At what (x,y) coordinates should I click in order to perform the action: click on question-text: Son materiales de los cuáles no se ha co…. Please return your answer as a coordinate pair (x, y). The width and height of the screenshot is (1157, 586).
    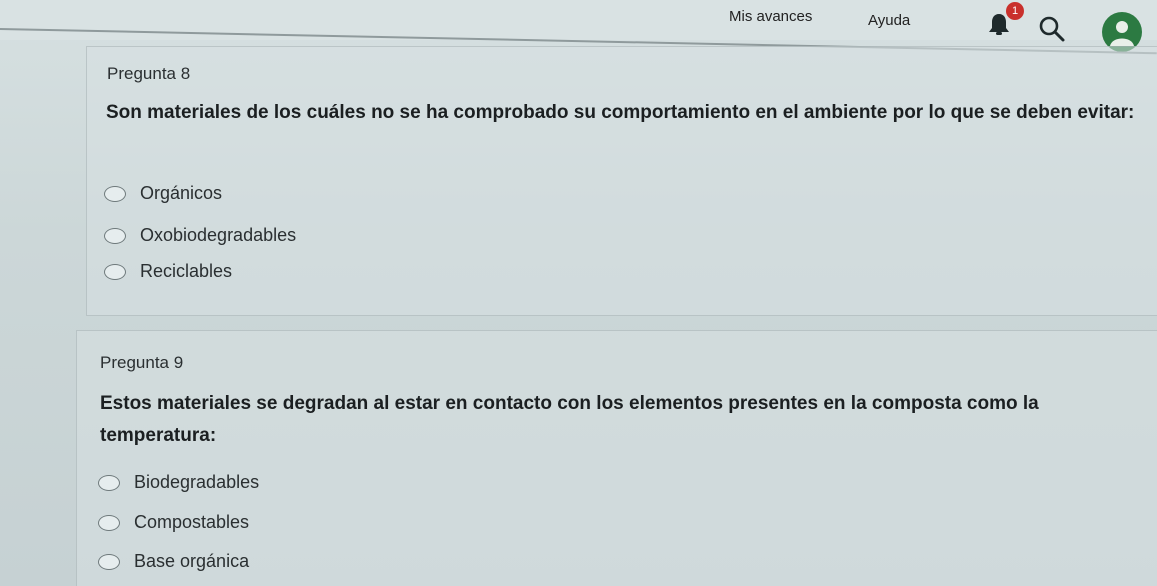
    Looking at the image, I should click on (620, 112).